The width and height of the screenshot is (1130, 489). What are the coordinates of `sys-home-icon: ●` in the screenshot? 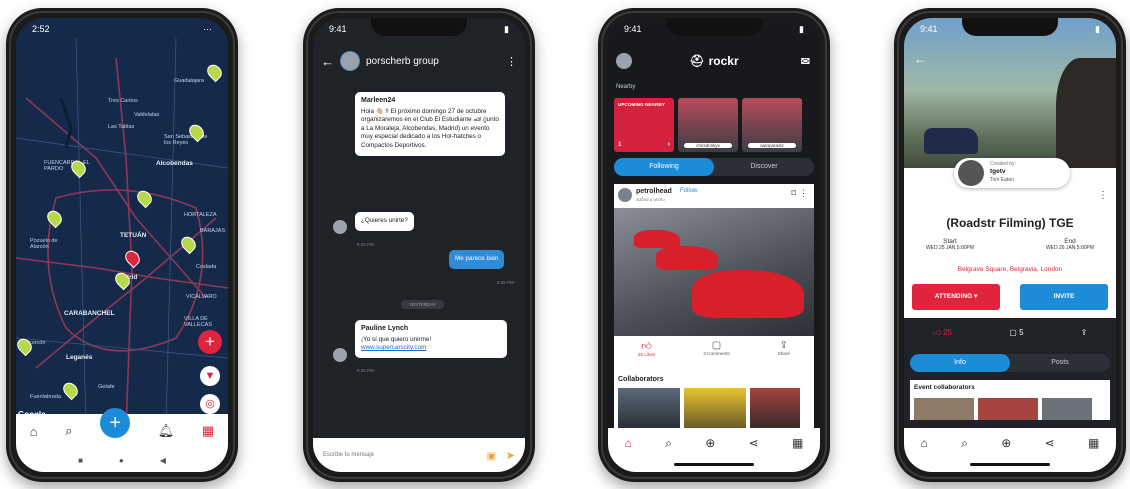 It's located at (121, 460).